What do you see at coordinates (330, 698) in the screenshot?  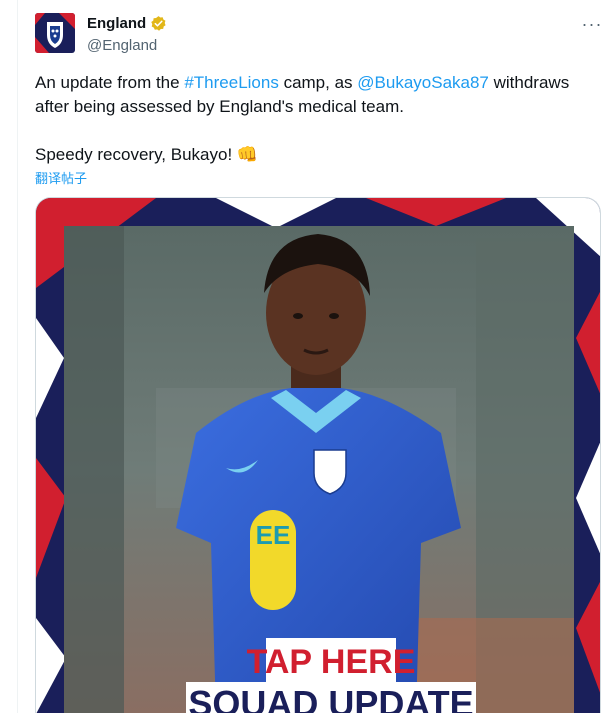 I see `cta-squad-update: SQUAD UPDATE` at bounding box center [330, 698].